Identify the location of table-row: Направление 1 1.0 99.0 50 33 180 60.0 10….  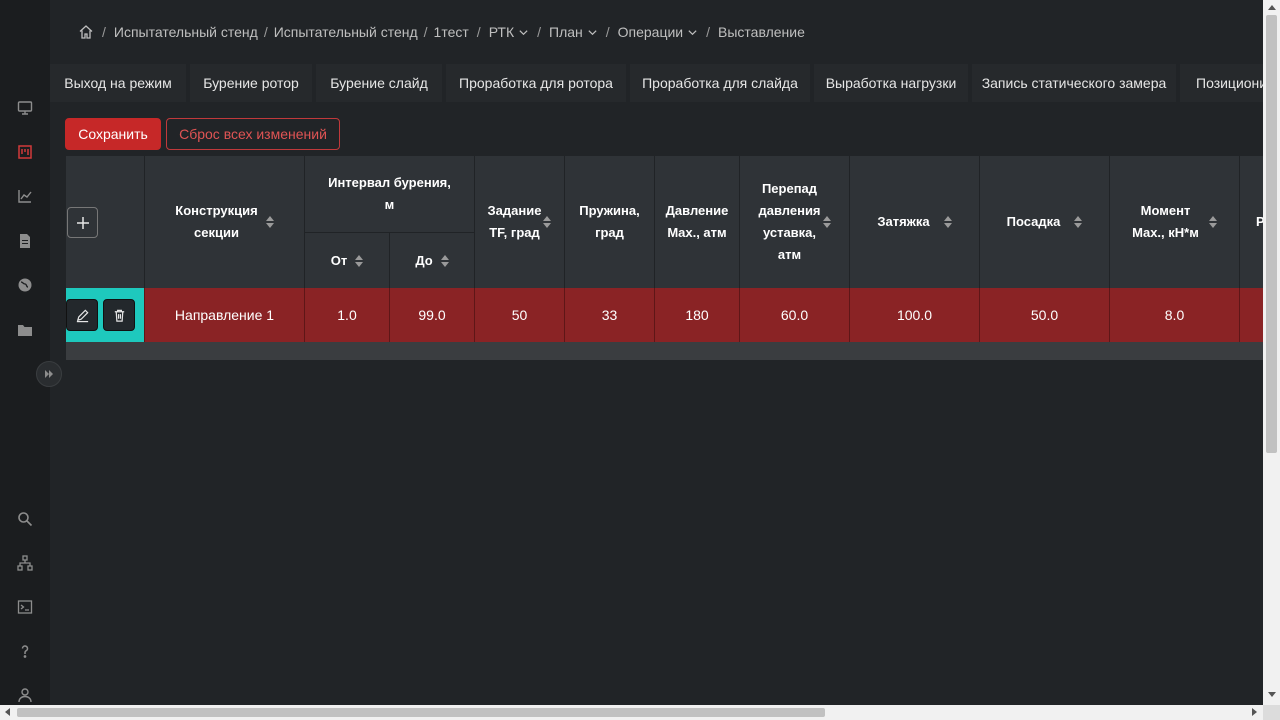
(664, 315).